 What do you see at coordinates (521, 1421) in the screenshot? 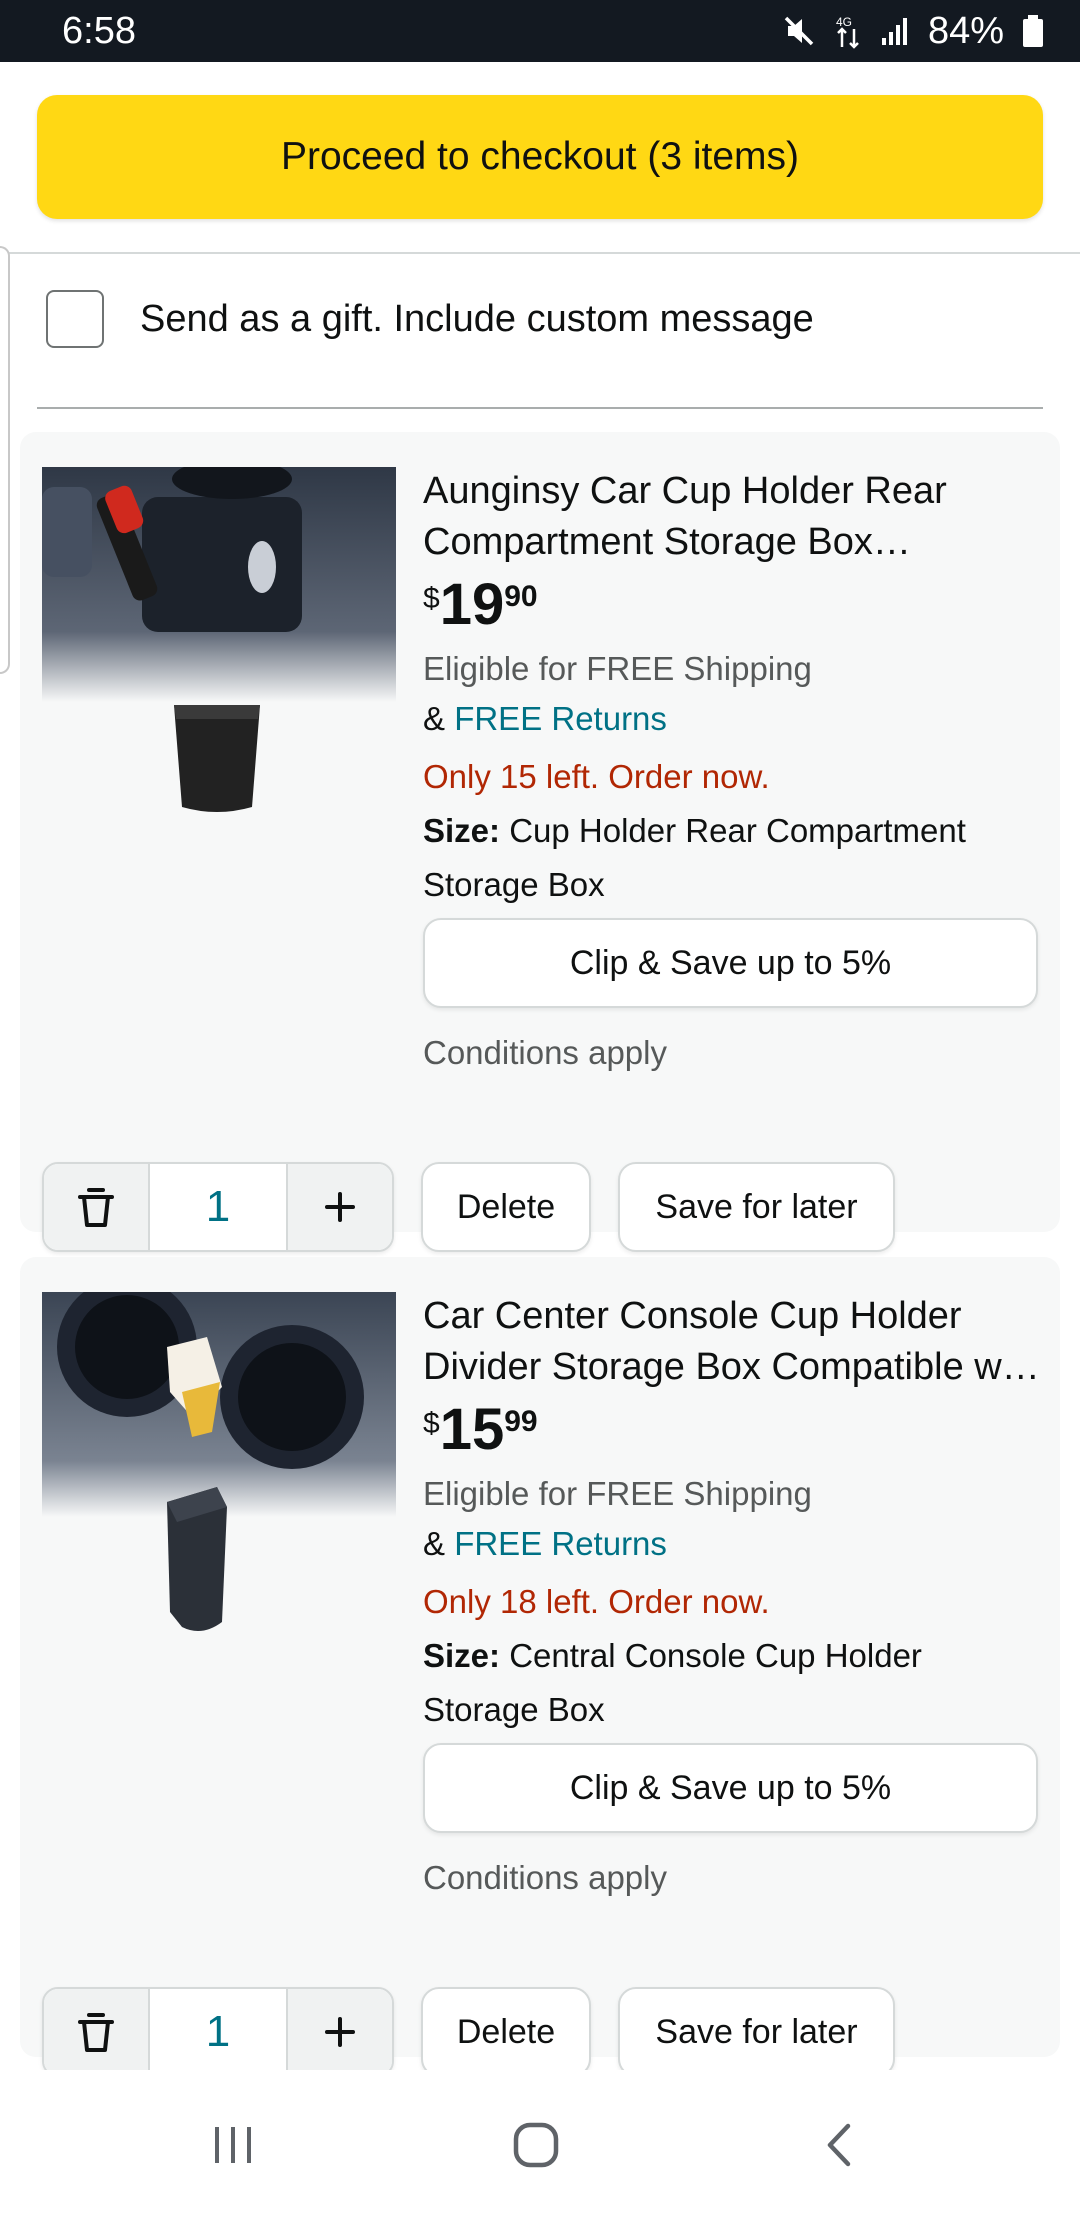
I see `price-fraction: 99` at bounding box center [521, 1421].